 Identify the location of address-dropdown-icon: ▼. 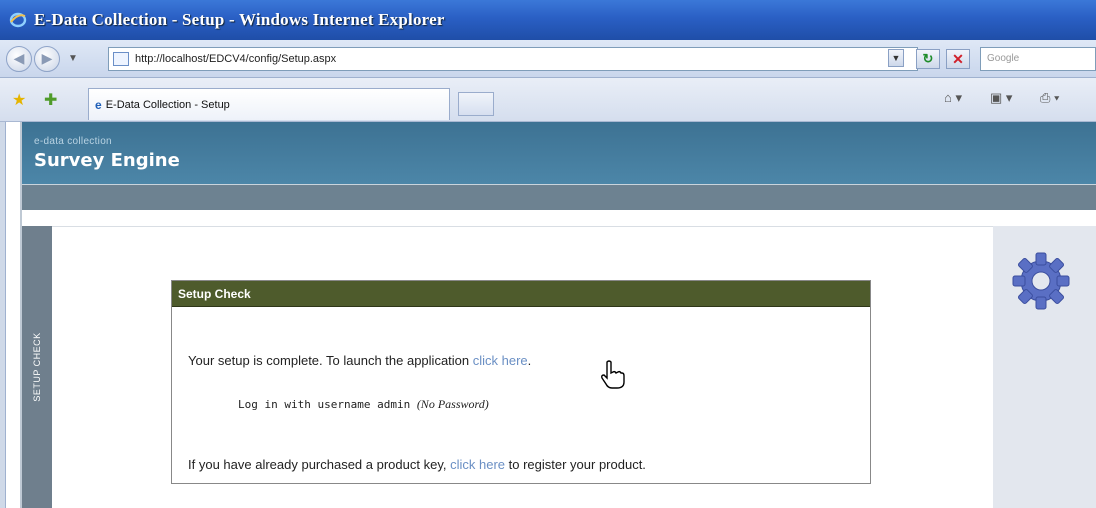
(896, 58).